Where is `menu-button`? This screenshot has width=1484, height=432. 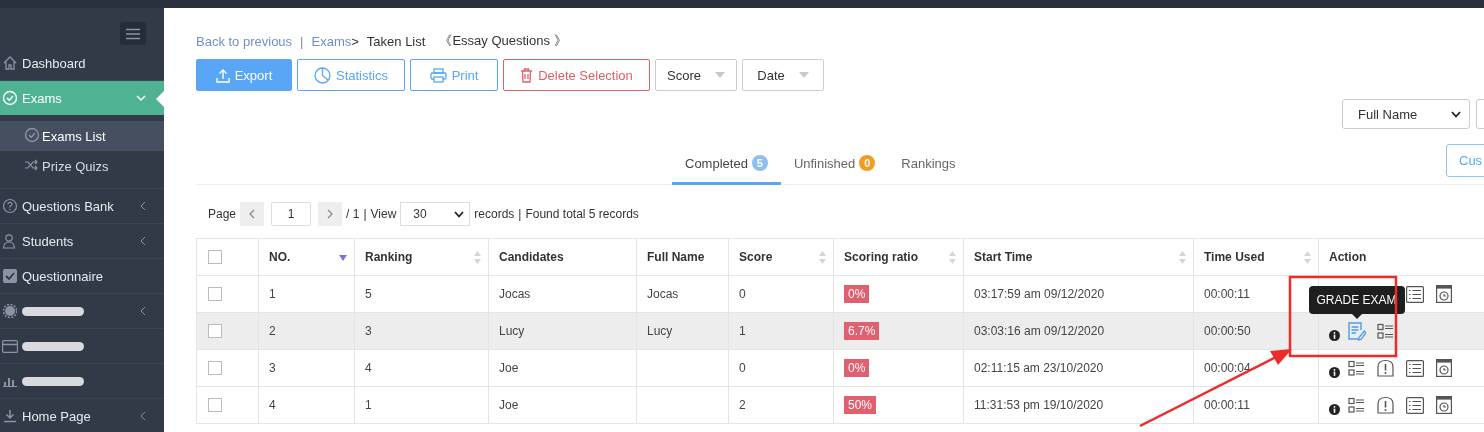 menu-button is located at coordinates (133, 33).